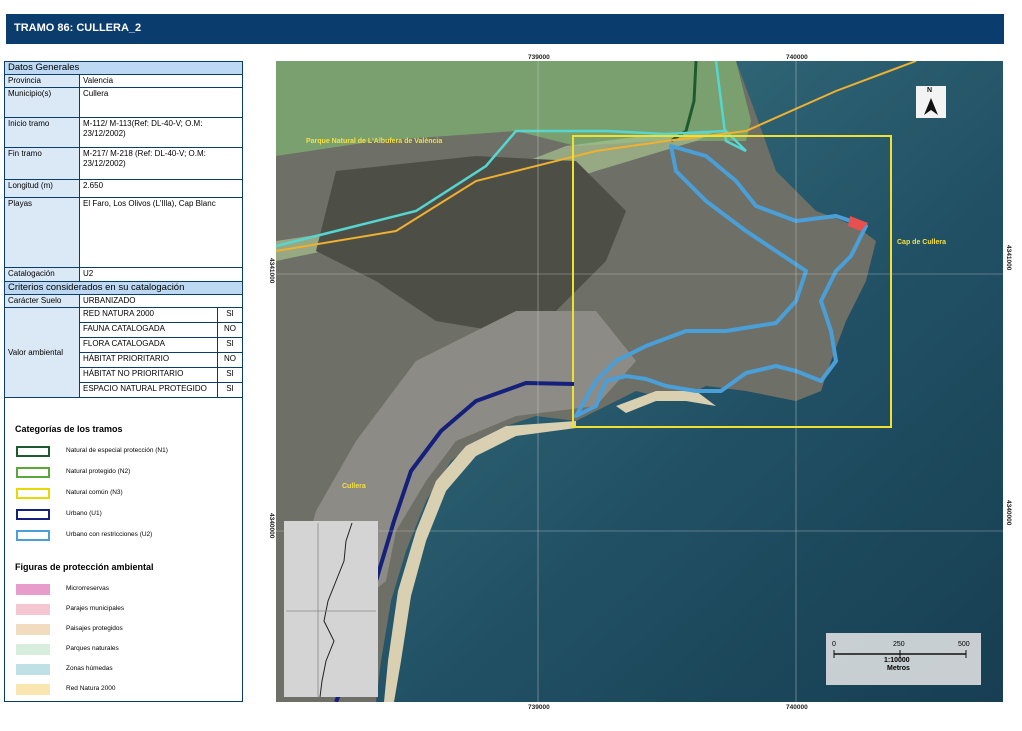  I want to click on general-header: Datos Generales, so click(123, 68).